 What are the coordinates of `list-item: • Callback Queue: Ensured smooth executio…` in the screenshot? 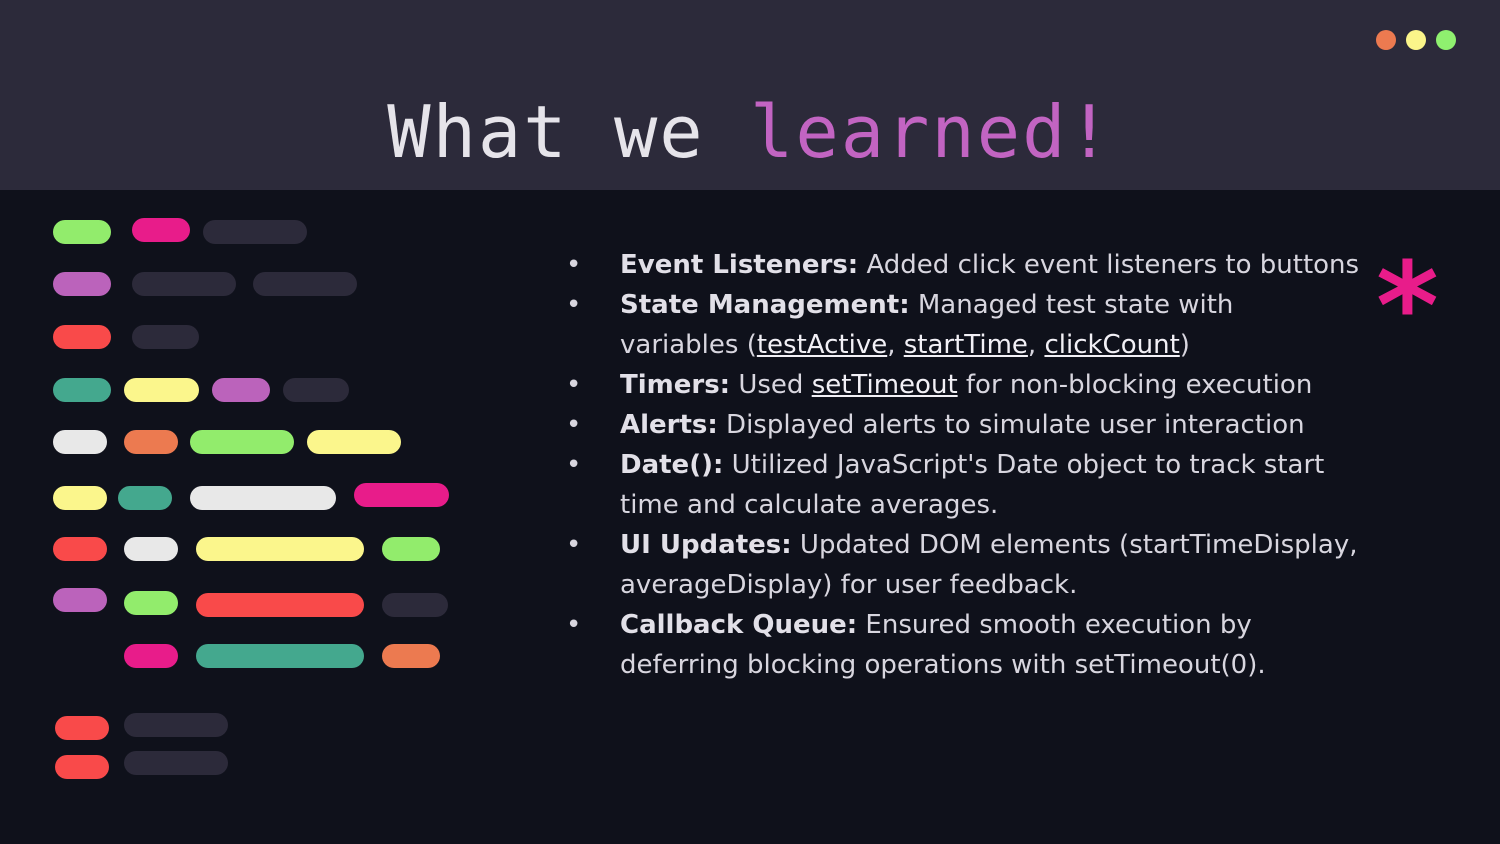 It's located at (960, 645).